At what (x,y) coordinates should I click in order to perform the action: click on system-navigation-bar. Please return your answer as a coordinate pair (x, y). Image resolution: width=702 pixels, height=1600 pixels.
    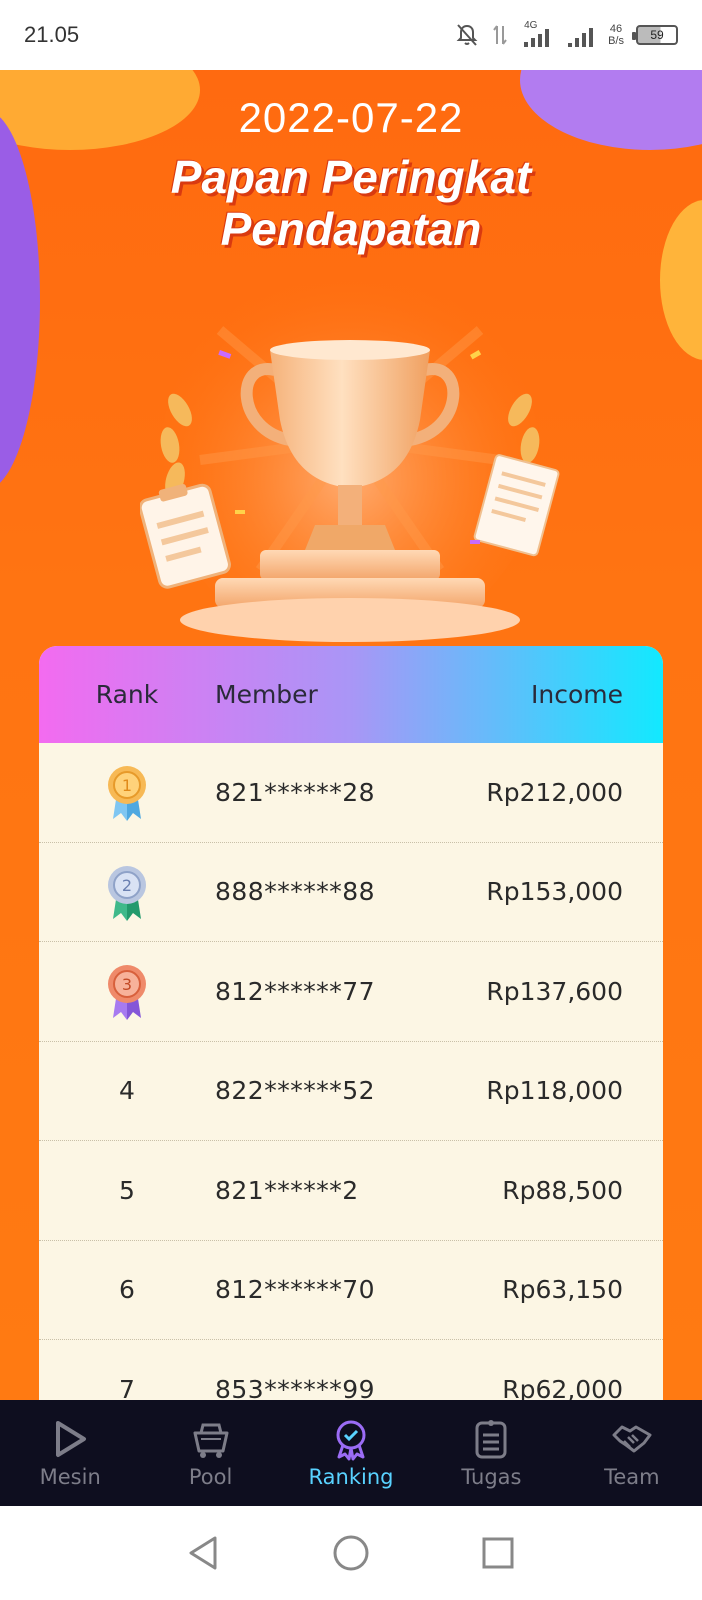
    Looking at the image, I should click on (351, 1553).